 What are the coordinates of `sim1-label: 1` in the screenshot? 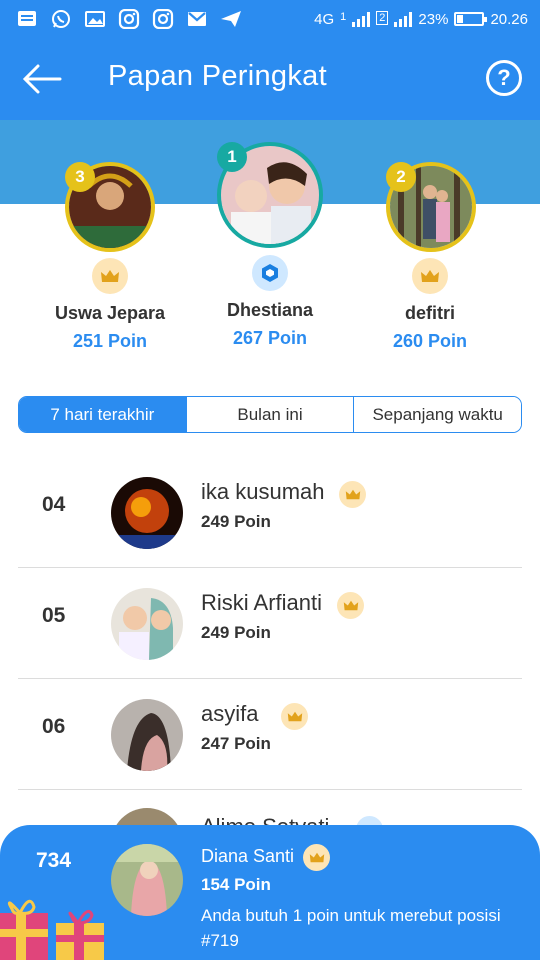 It's located at (343, 16).